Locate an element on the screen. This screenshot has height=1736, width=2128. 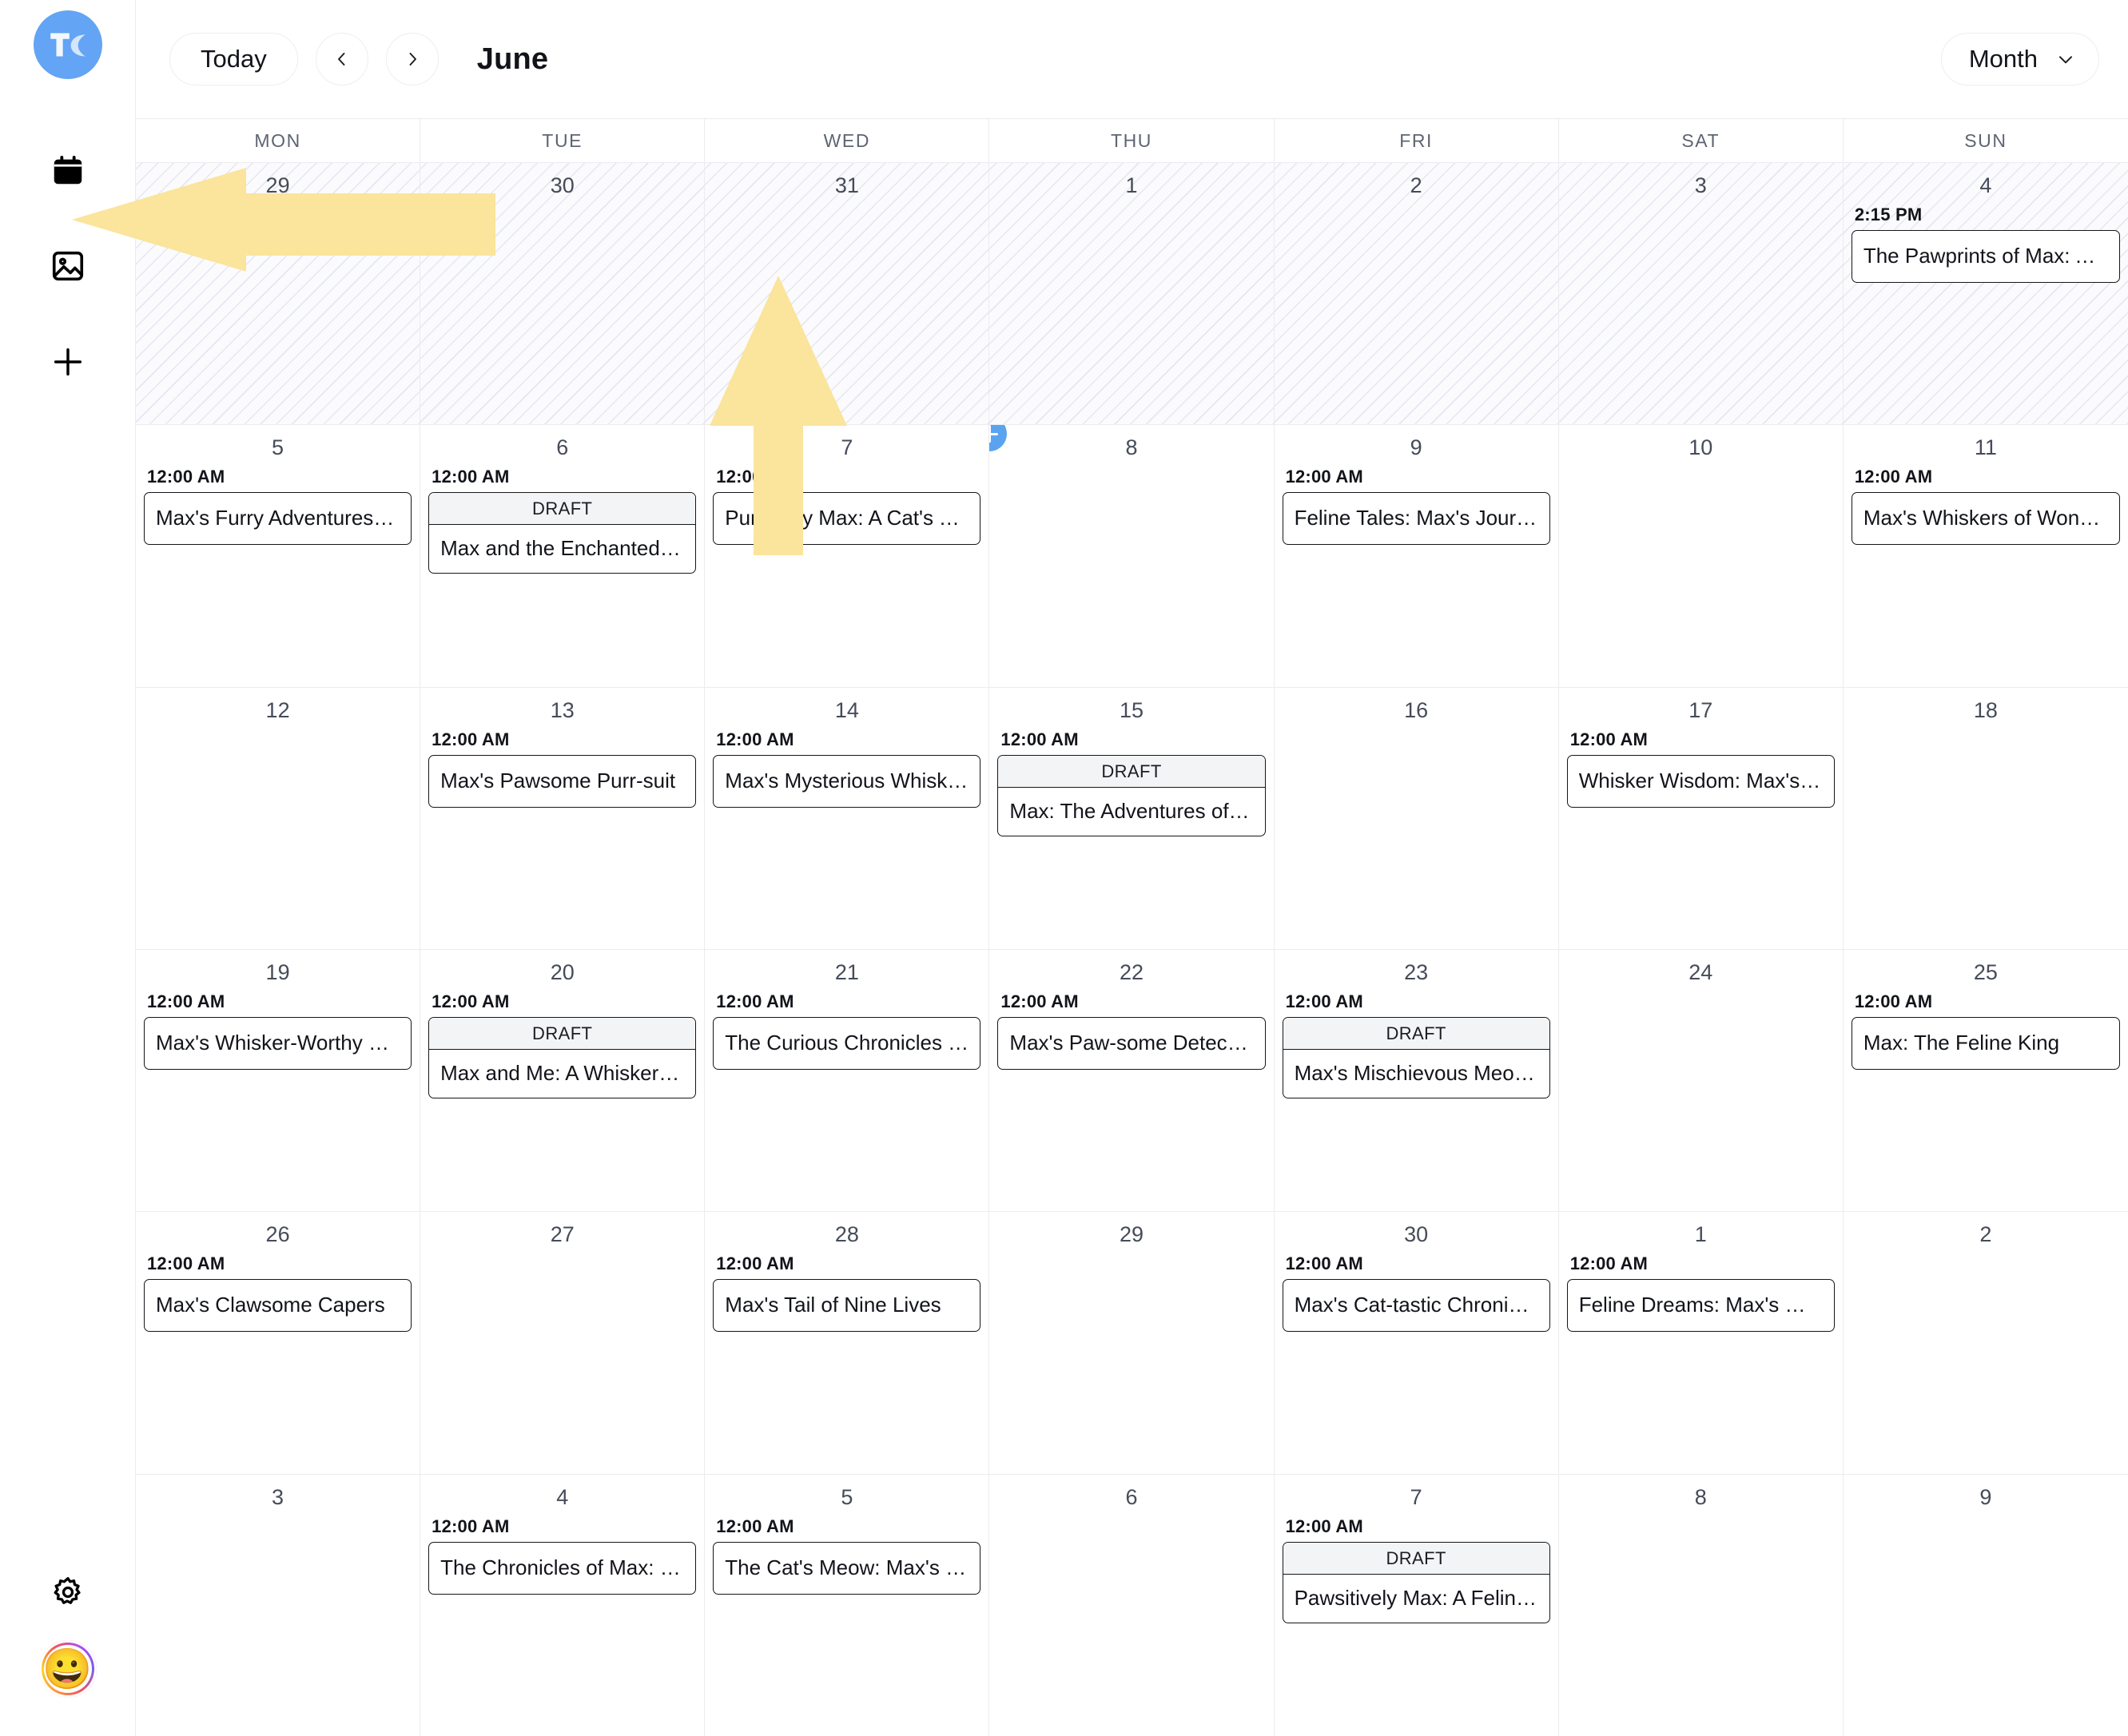
toolbar: Today June Month is located at coordinates (1132, 59).